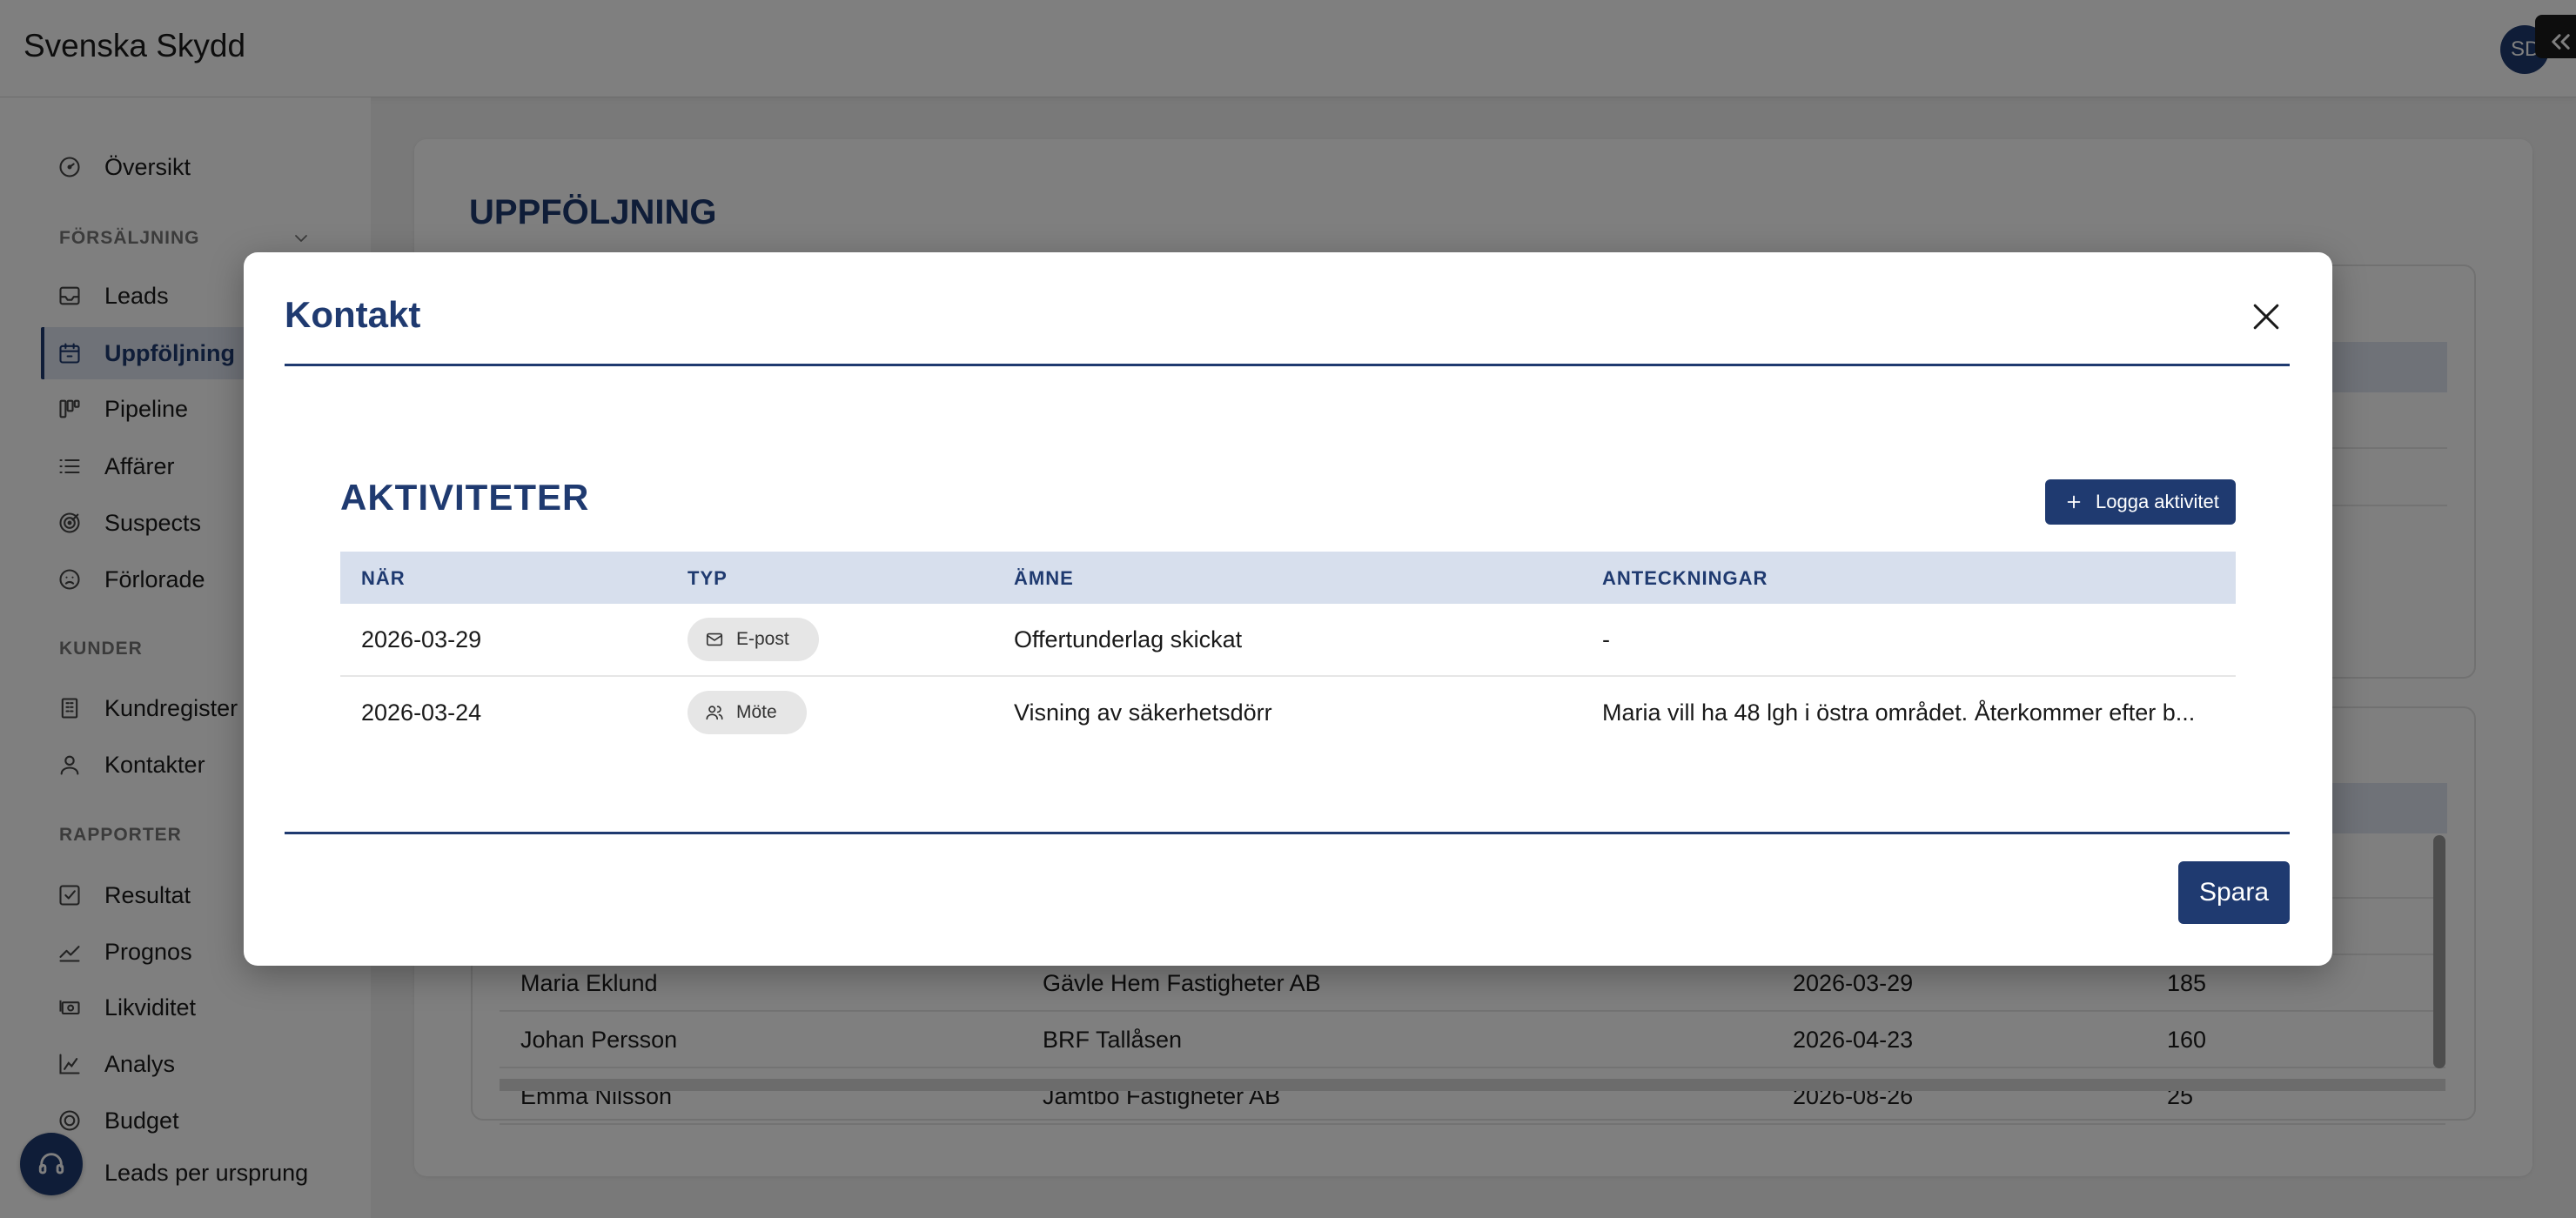  I want to click on column-header-type: TYP, so click(708, 578).